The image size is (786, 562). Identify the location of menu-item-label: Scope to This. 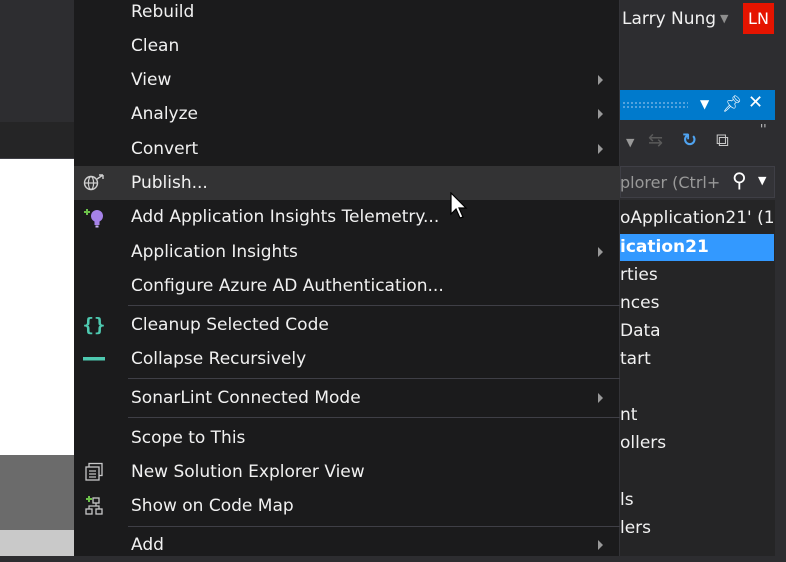
(188, 438).